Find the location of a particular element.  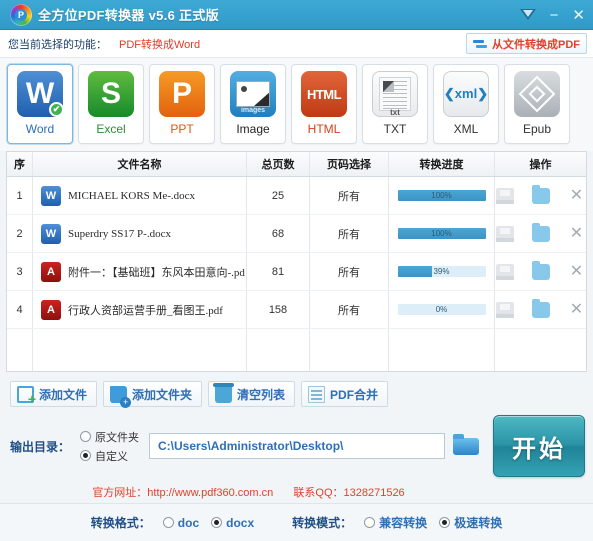

header-operations: 操作 is located at coordinates (540, 165).